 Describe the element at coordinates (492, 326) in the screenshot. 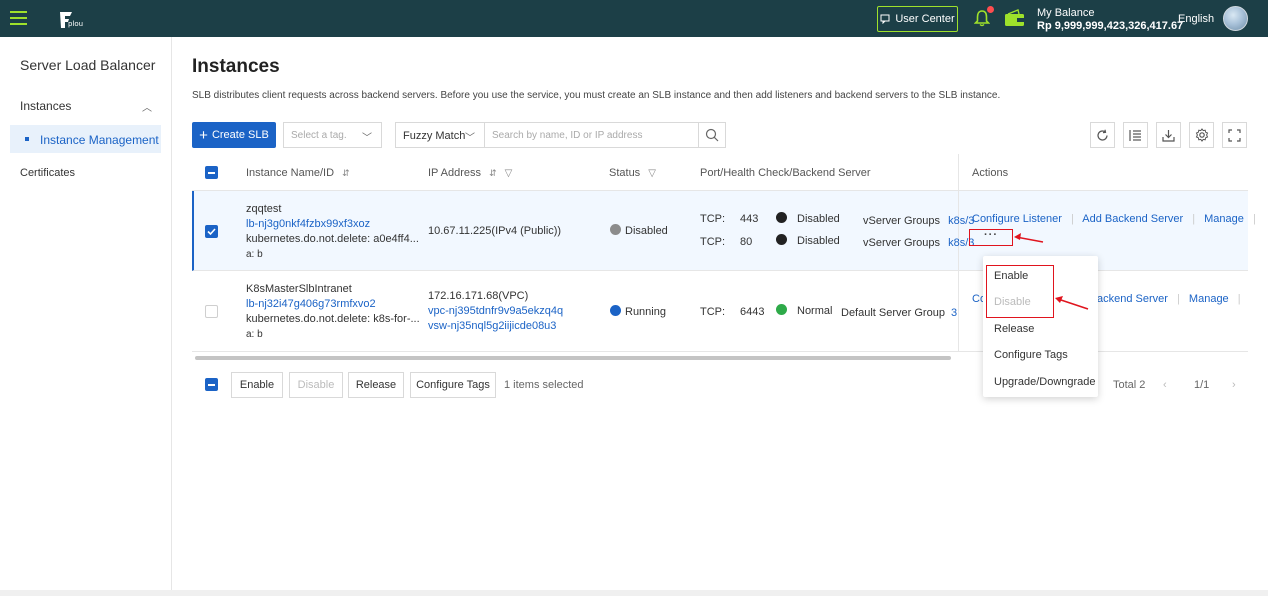

I see `vswitch-link: vsw-nj35nql5g2iijicde08u3` at that location.